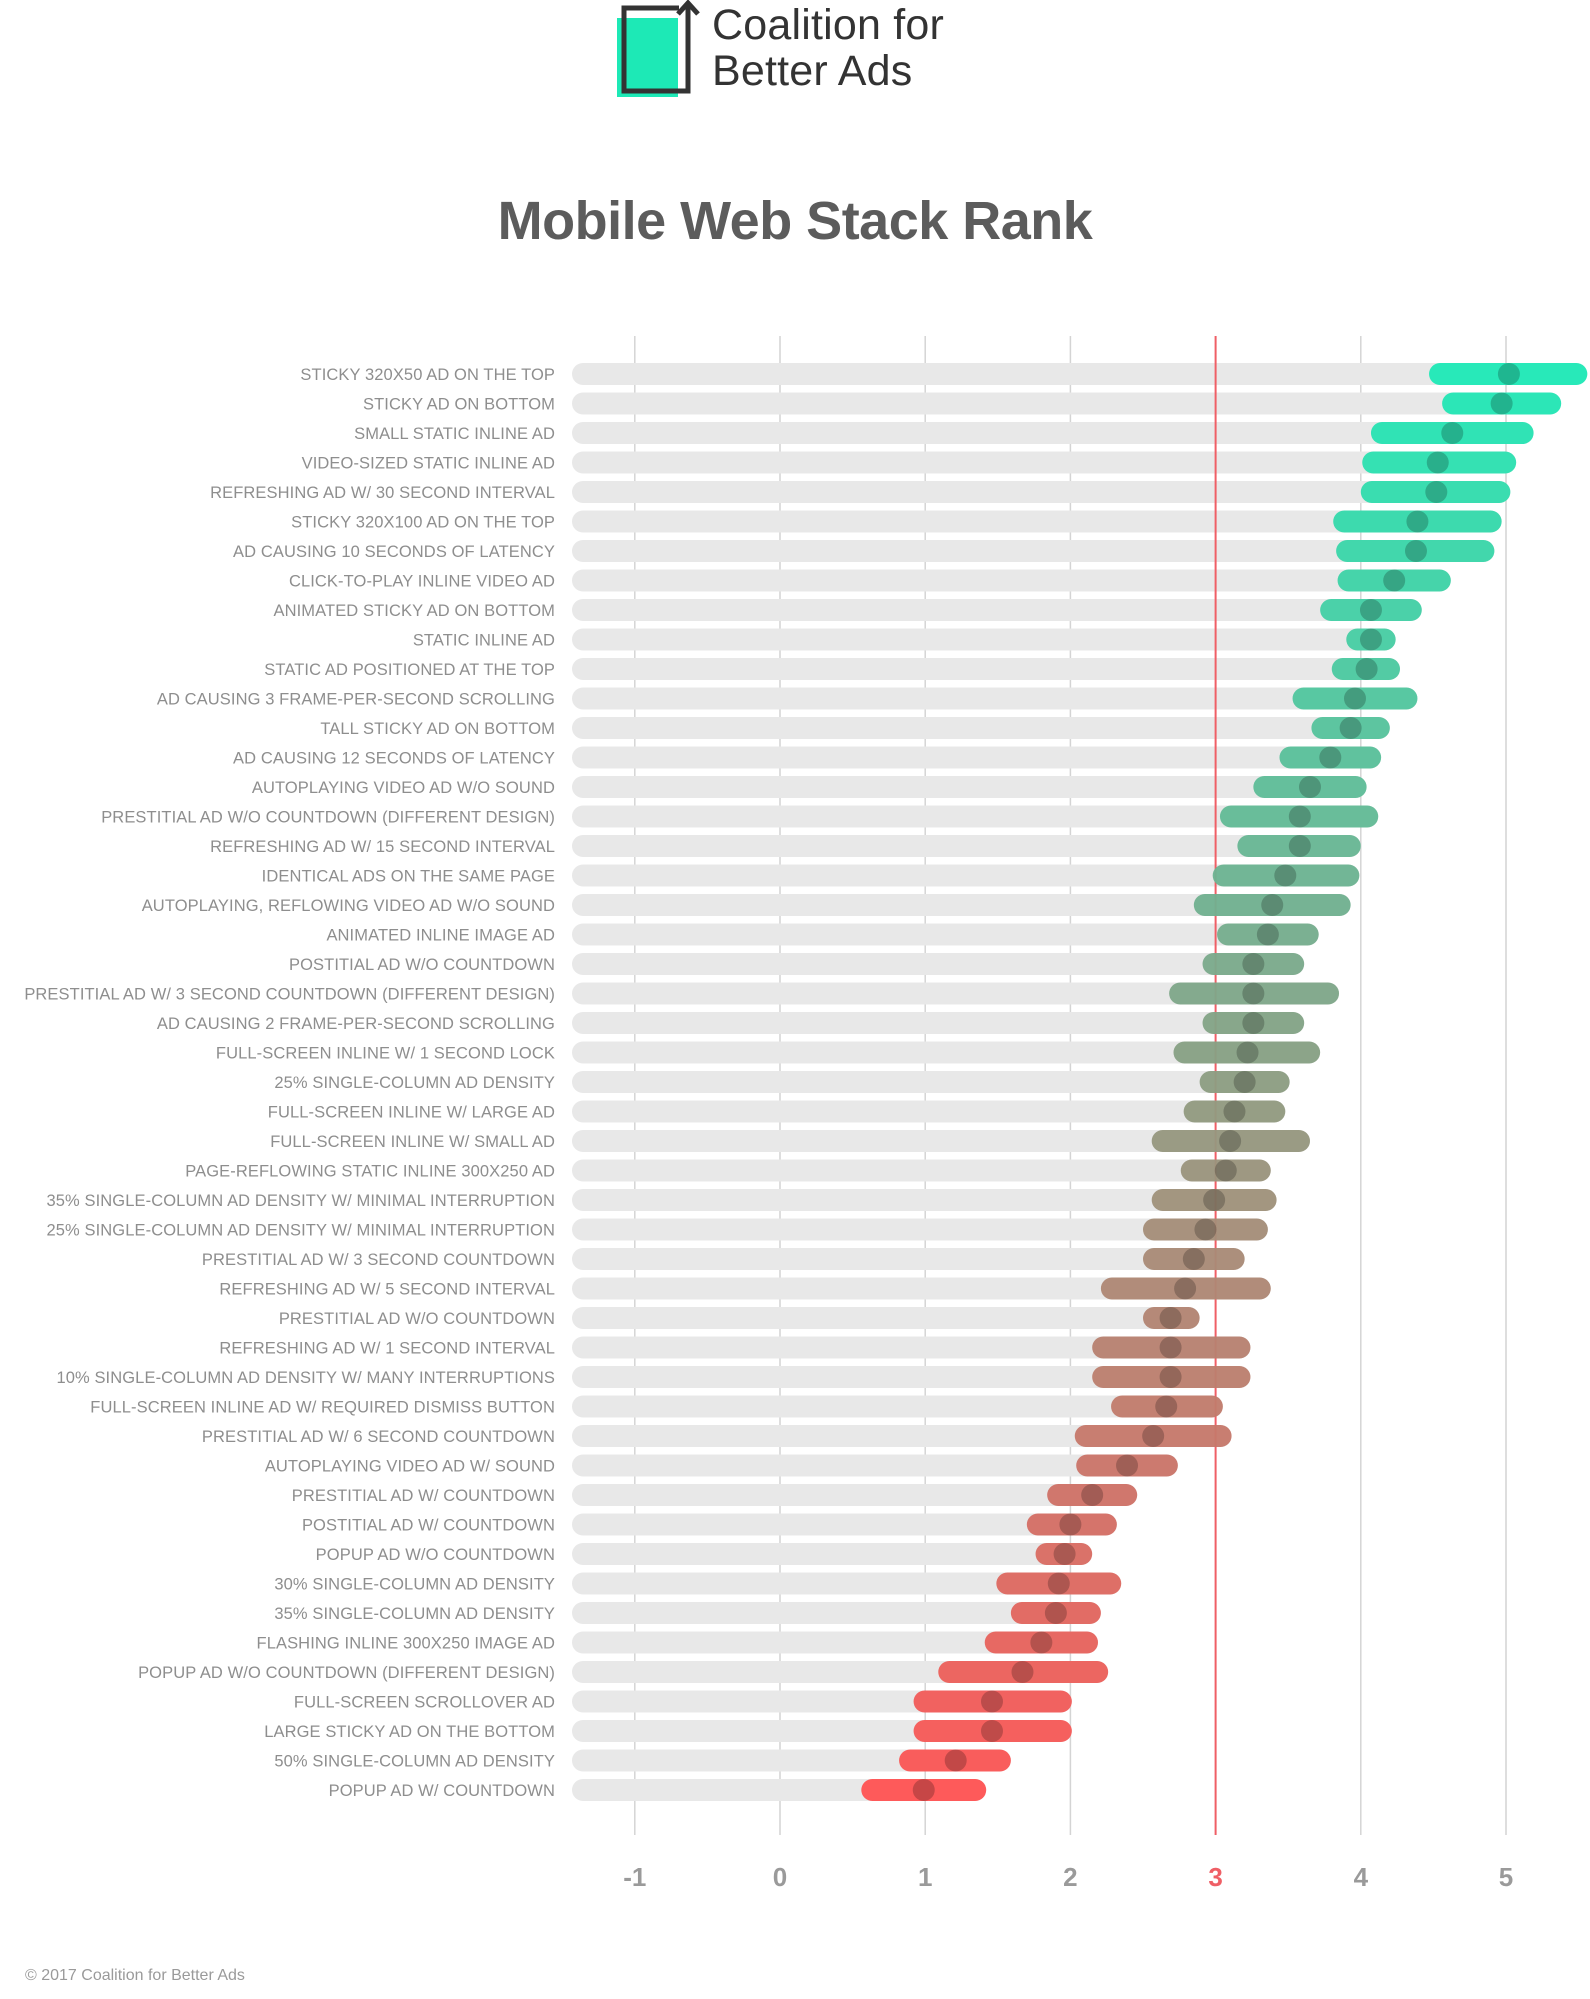  What do you see at coordinates (440, 936) in the screenshot?
I see `row-label: ANIMATED INLINE IMAGE AD` at bounding box center [440, 936].